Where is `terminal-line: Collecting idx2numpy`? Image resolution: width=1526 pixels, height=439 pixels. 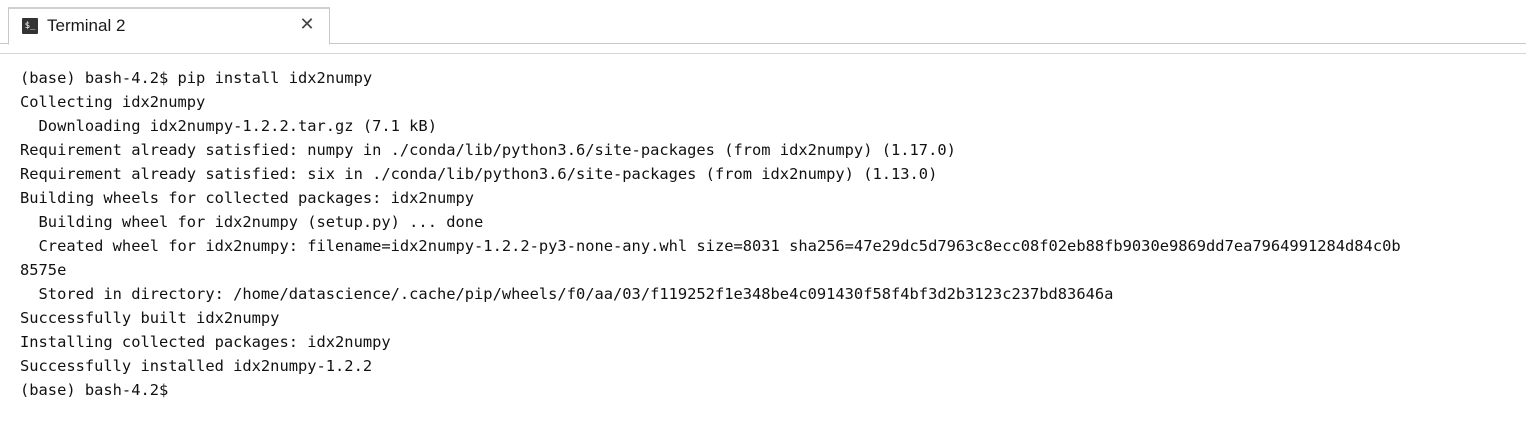 terminal-line: Collecting idx2numpy is located at coordinates (113, 102).